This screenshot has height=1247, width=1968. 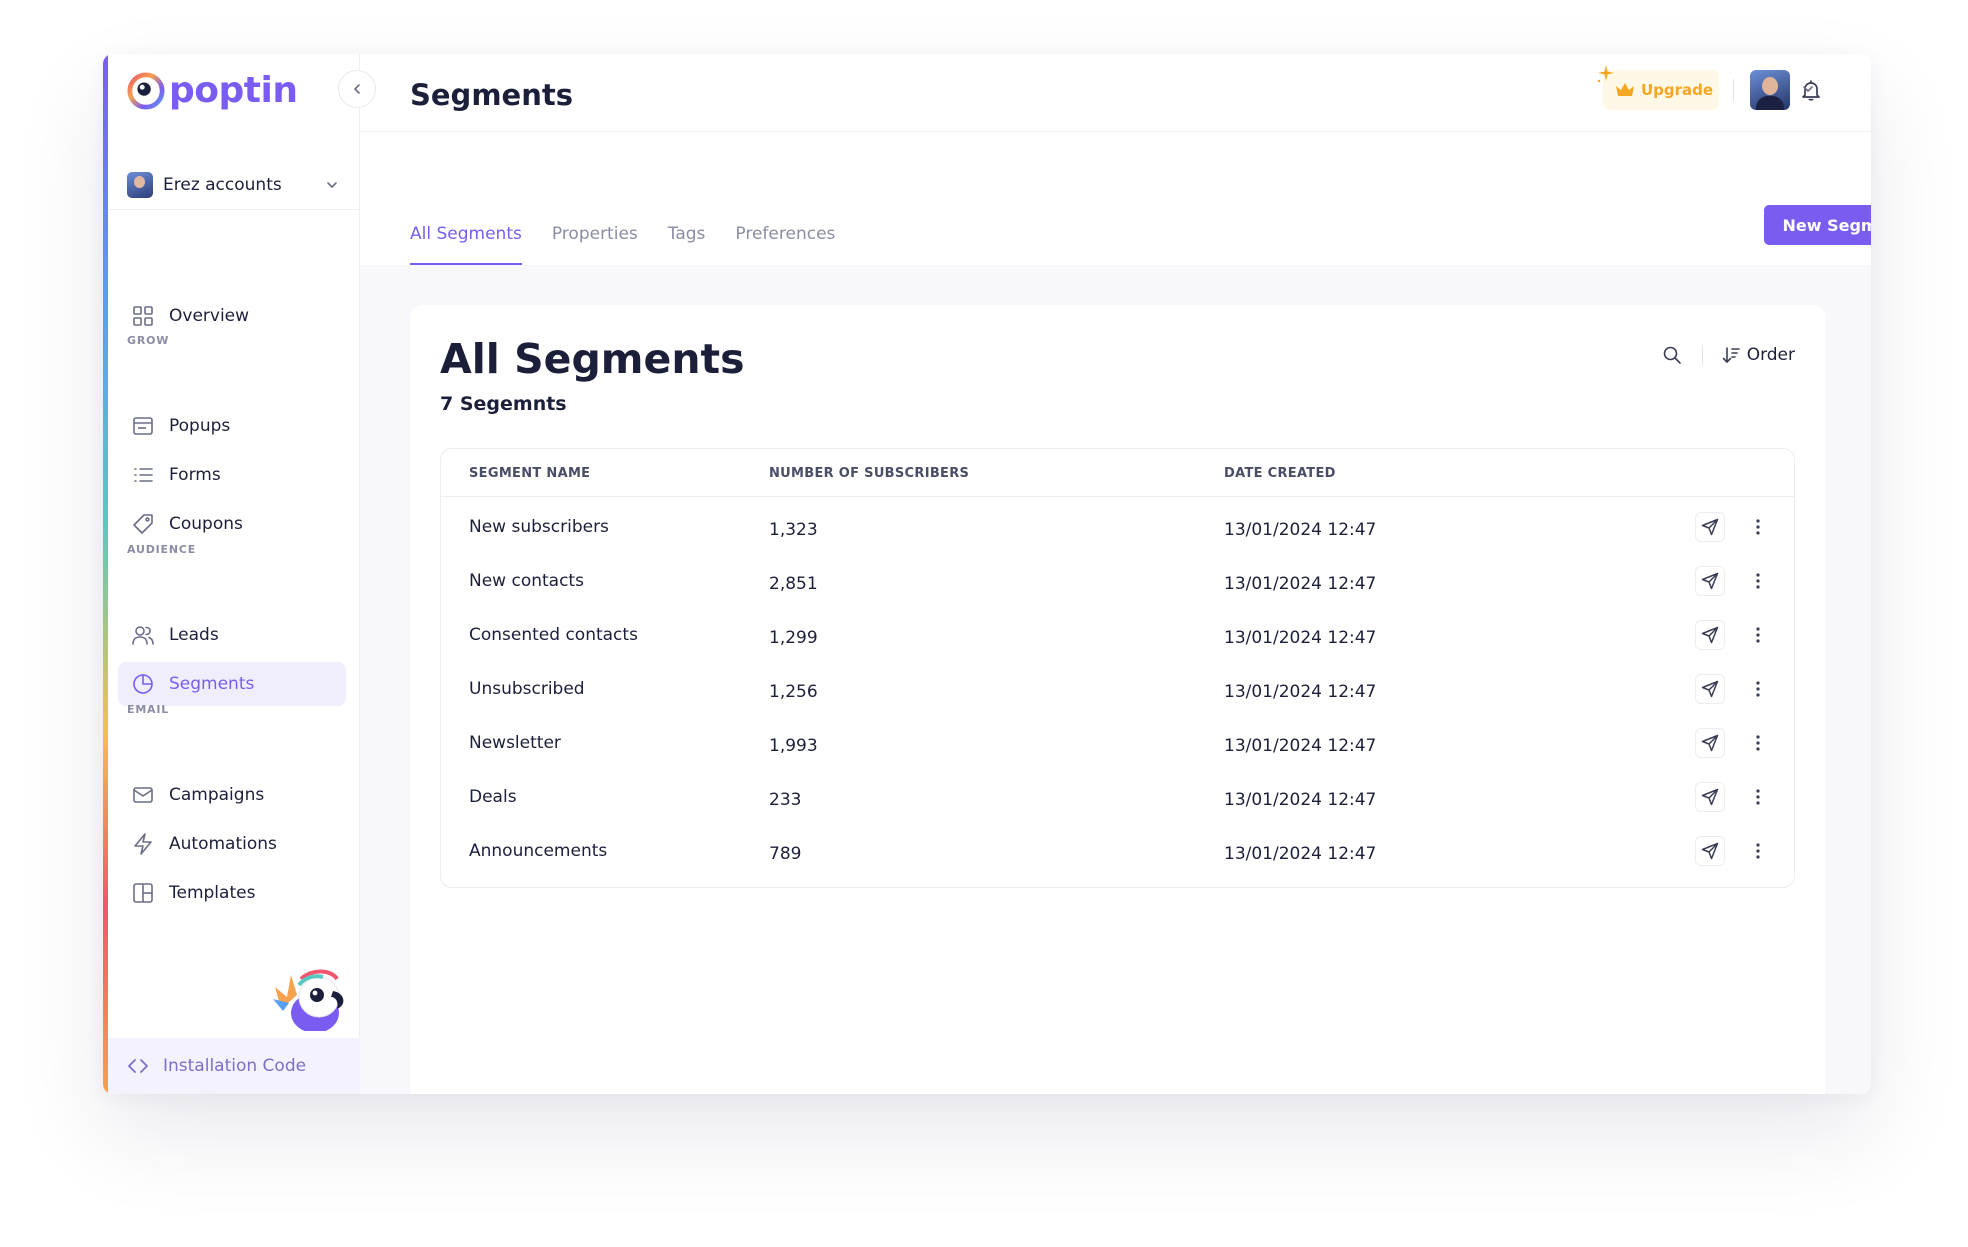 What do you see at coordinates (143, 893) in the screenshot?
I see `layout-icon` at bounding box center [143, 893].